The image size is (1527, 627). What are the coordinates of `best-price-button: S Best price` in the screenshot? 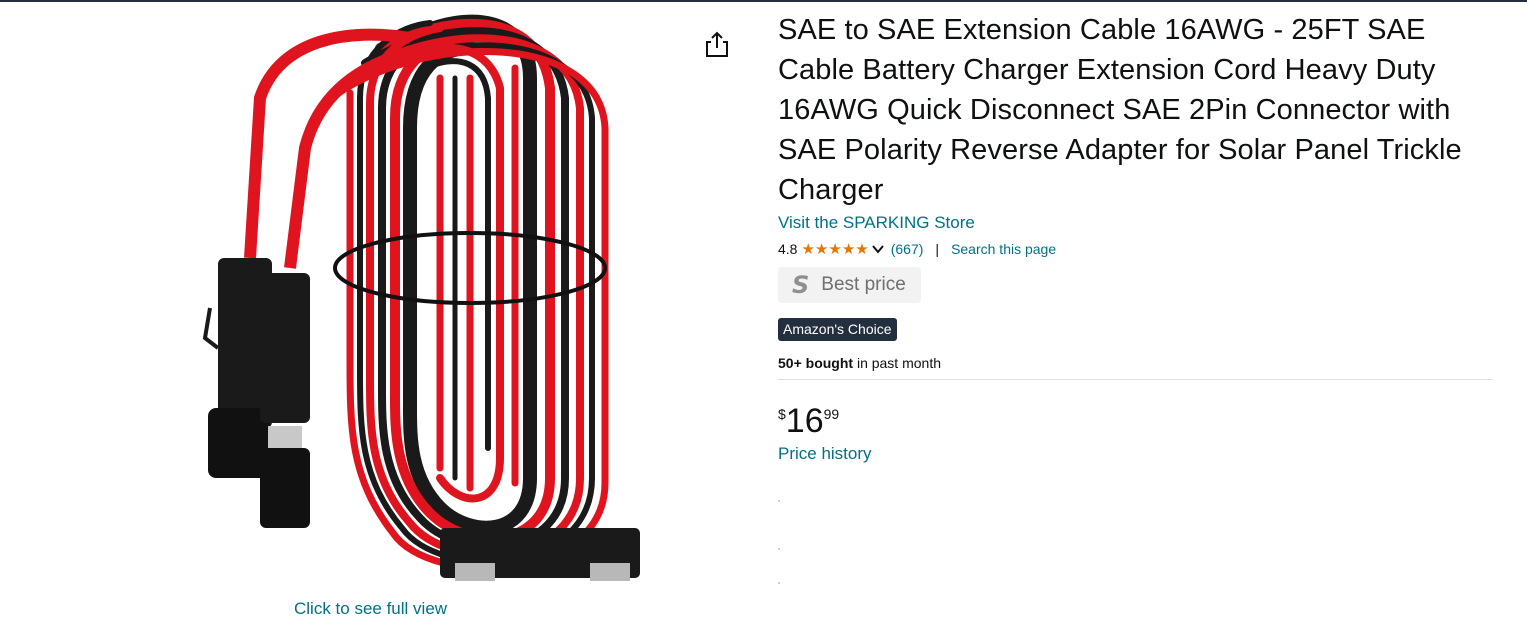 It's located at (849, 285).